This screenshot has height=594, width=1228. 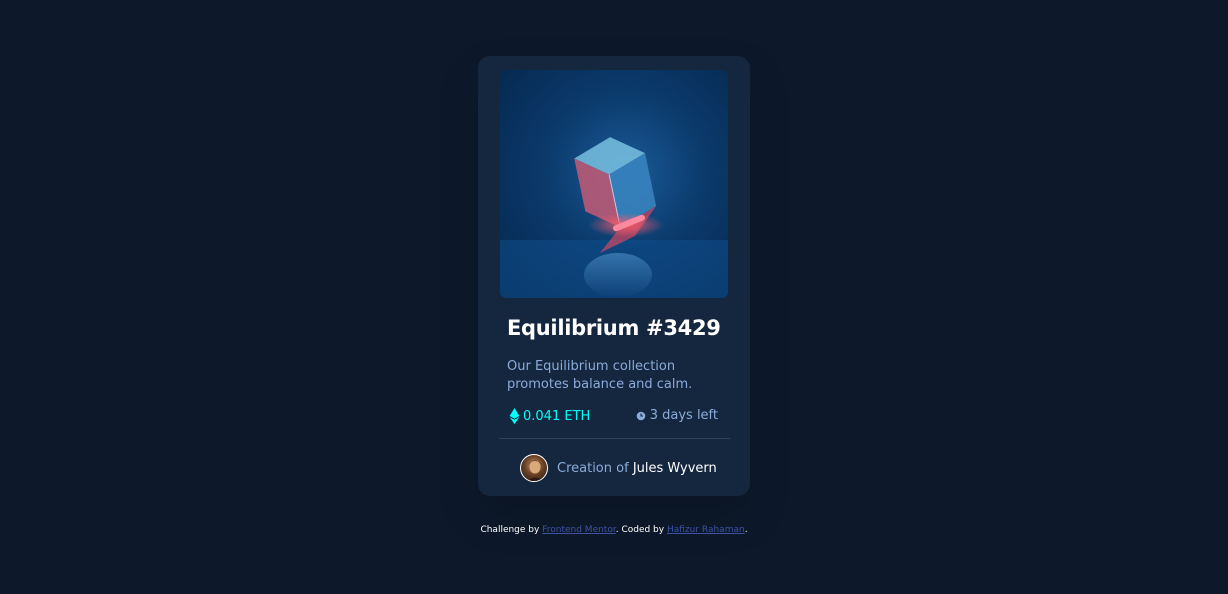 I want to click on coder-link: Hafizur Rahaman, so click(x=706, y=530).